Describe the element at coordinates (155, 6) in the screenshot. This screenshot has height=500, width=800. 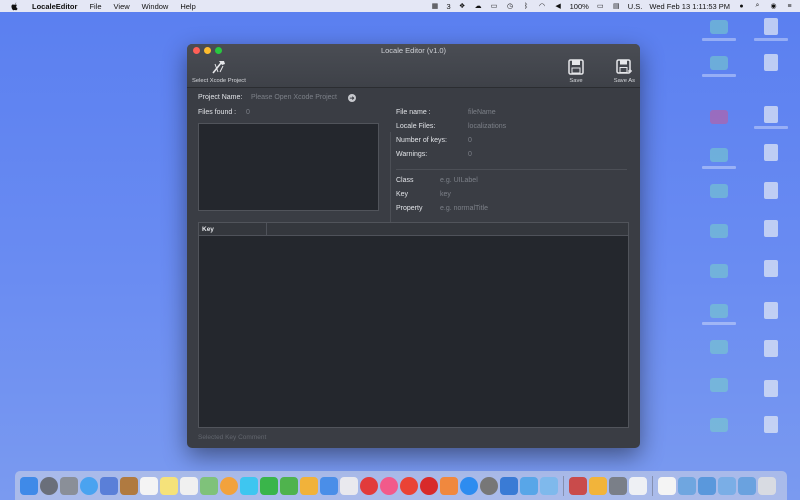
I see `menu-window: Window` at that location.